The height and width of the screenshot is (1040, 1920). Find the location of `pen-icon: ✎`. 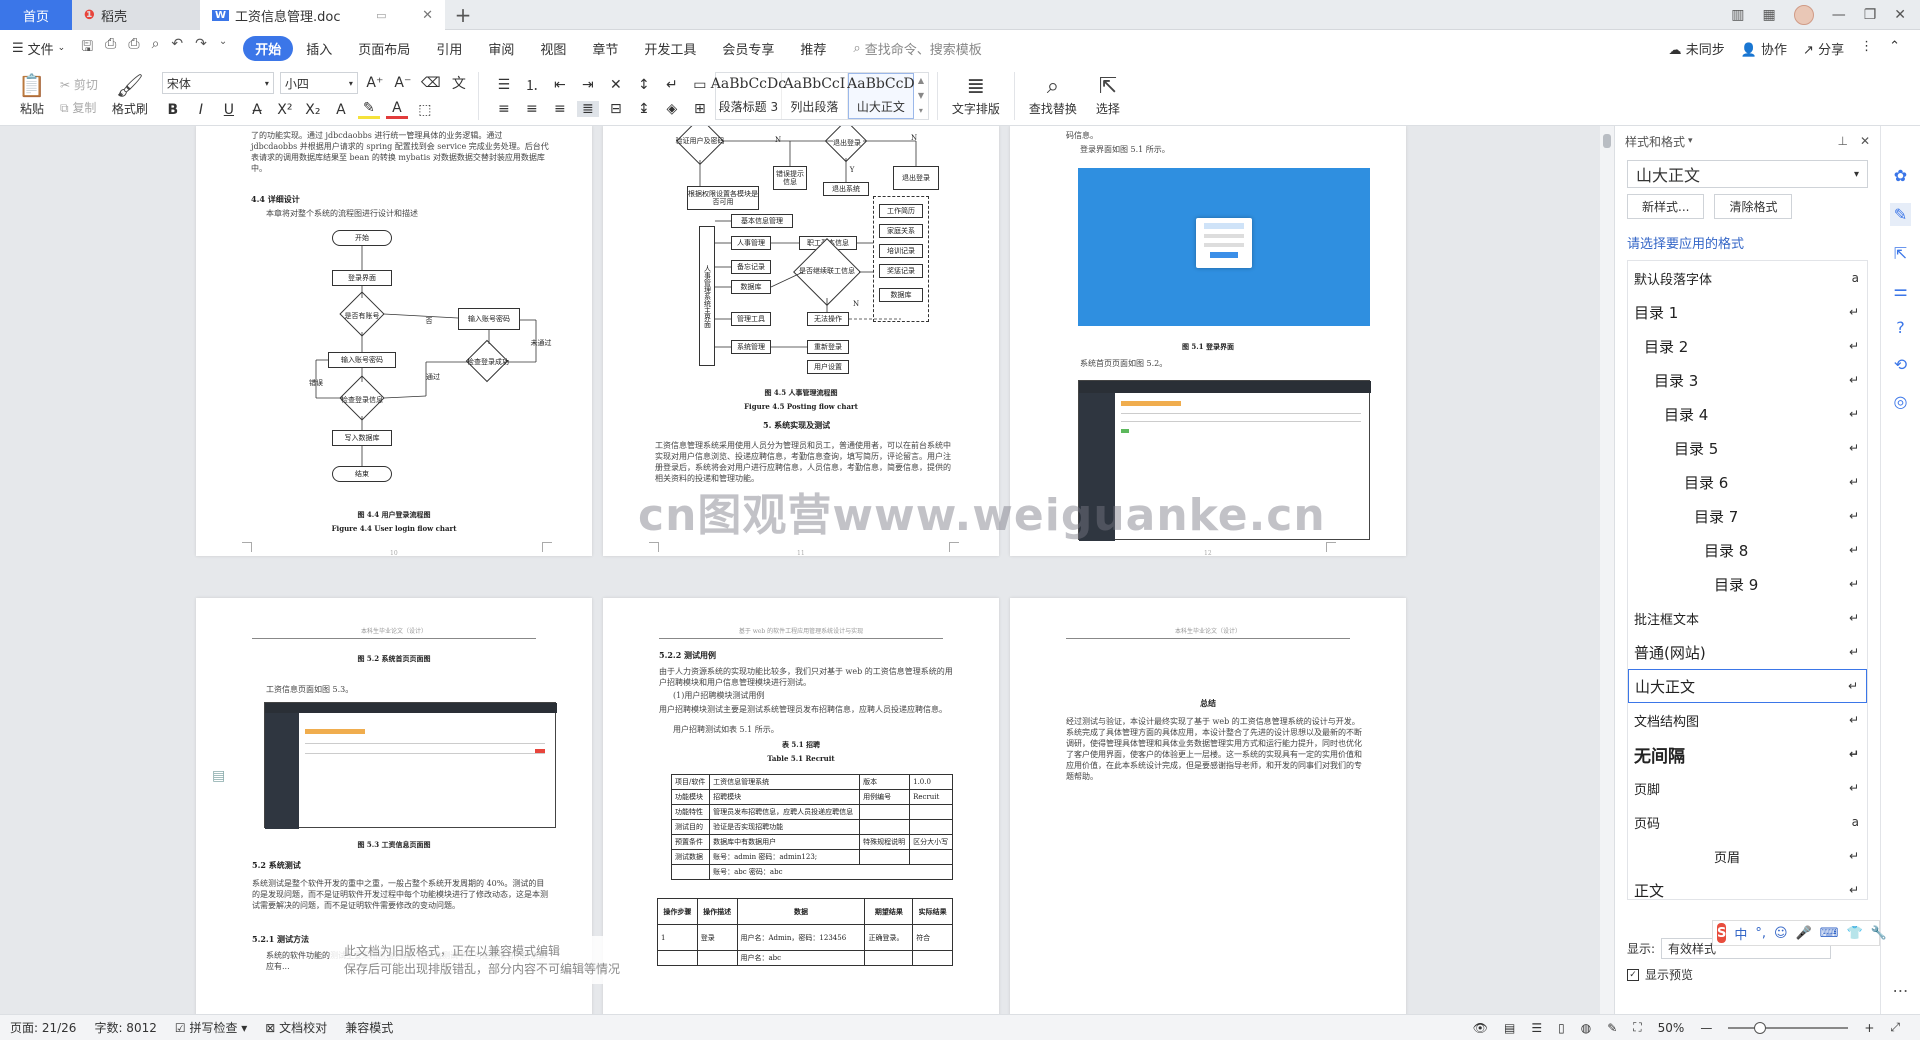

pen-icon: ✎ is located at coordinates (1900, 214).